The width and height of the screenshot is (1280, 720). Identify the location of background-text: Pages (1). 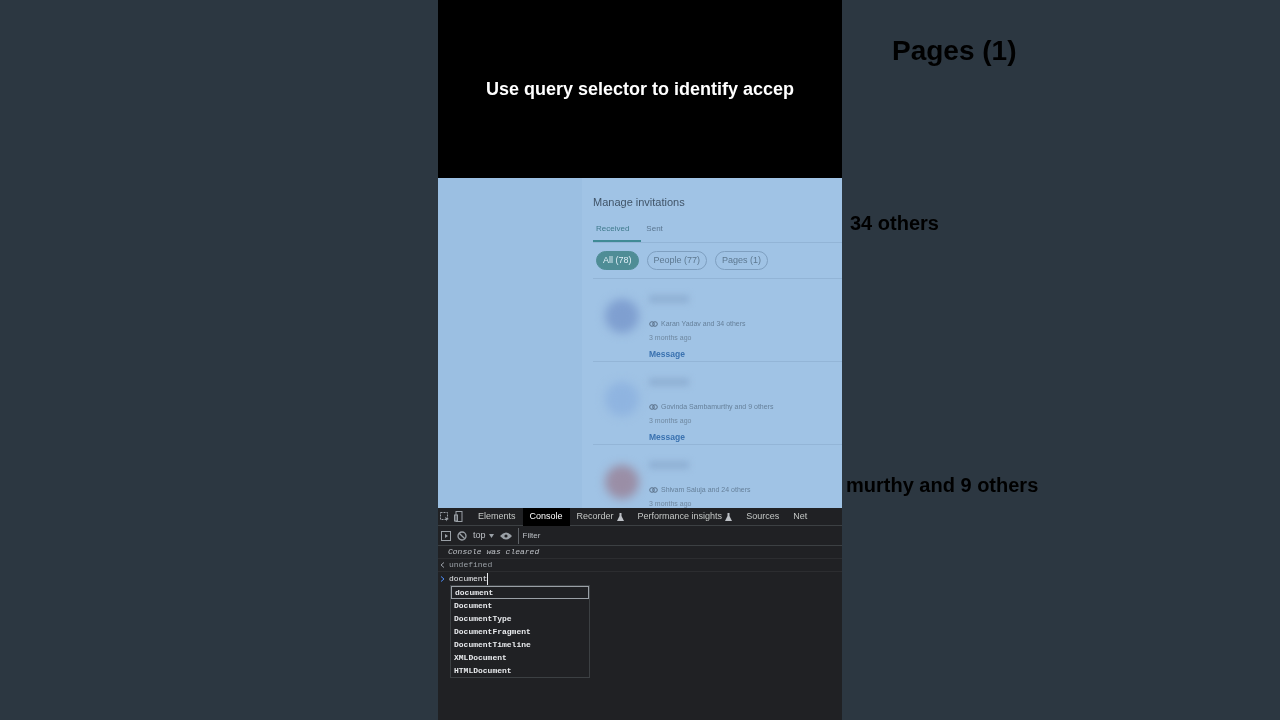
(954, 51).